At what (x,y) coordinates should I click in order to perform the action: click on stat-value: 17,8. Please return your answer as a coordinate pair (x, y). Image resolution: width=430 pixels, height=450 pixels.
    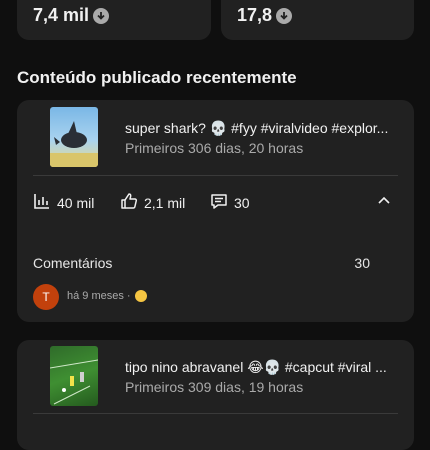
    Looking at the image, I should click on (265, 15).